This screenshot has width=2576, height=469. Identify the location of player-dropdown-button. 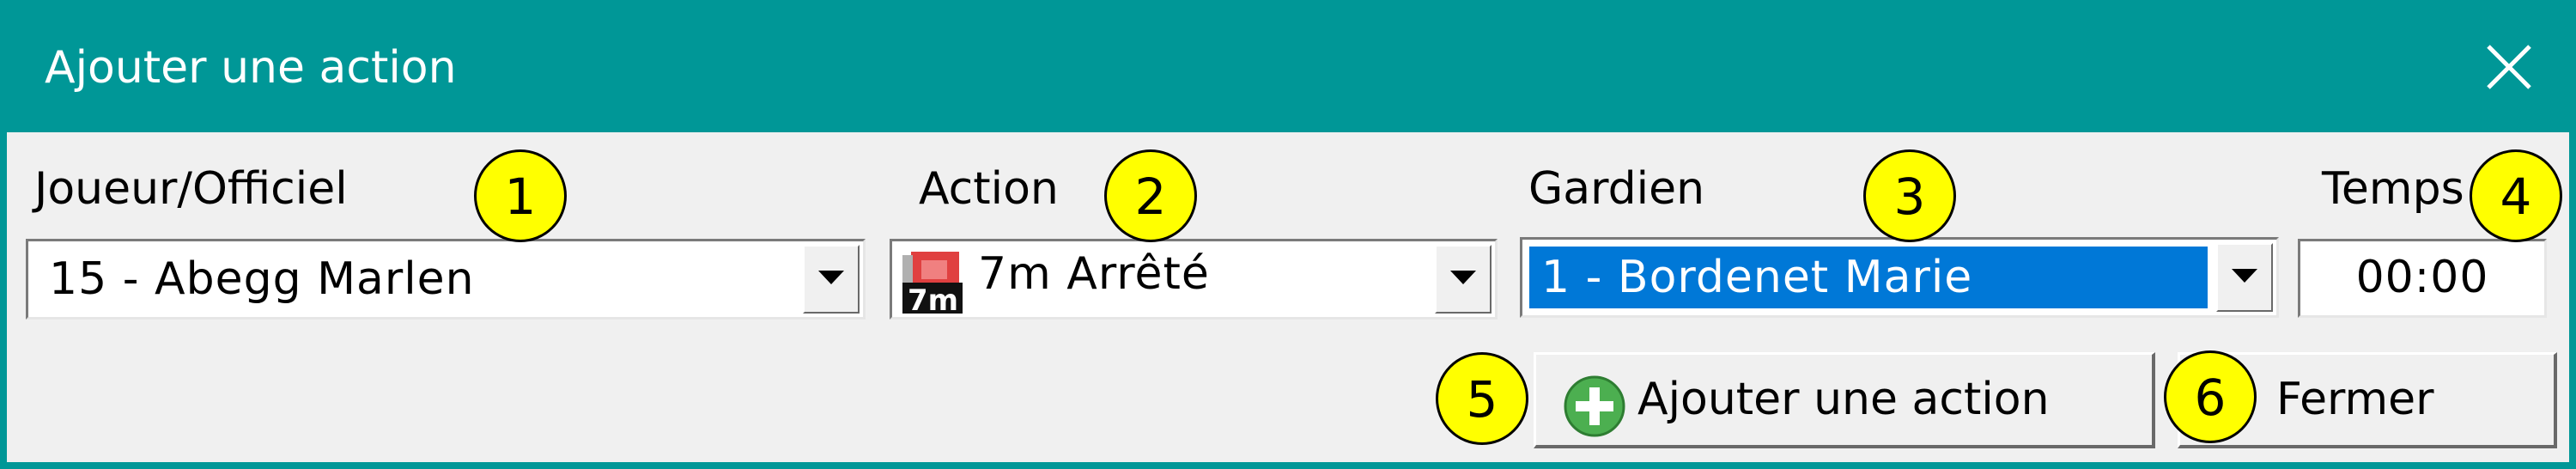
(832, 279).